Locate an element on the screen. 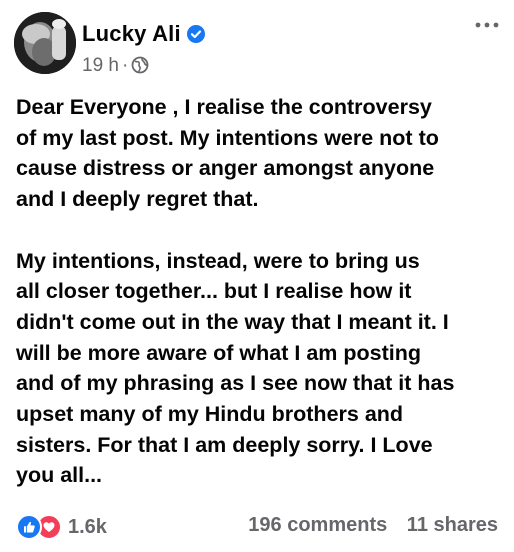  avatar is located at coordinates (45, 43).